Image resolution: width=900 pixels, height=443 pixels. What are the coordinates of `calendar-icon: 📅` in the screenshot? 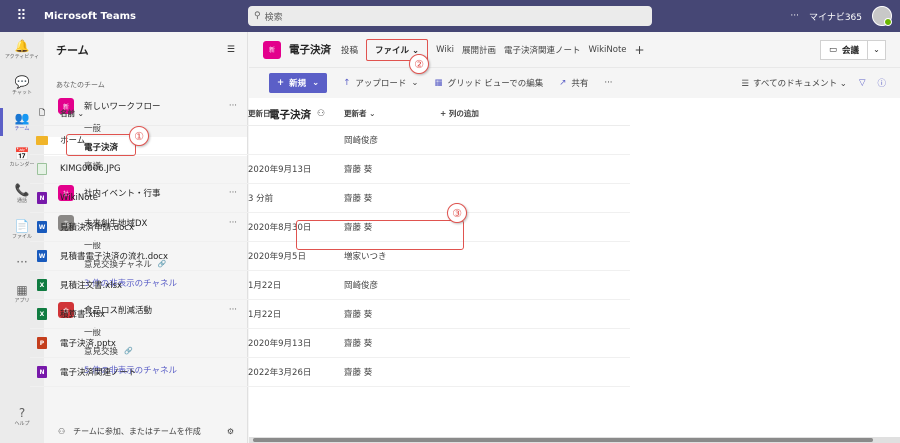 It's located at (22, 154).